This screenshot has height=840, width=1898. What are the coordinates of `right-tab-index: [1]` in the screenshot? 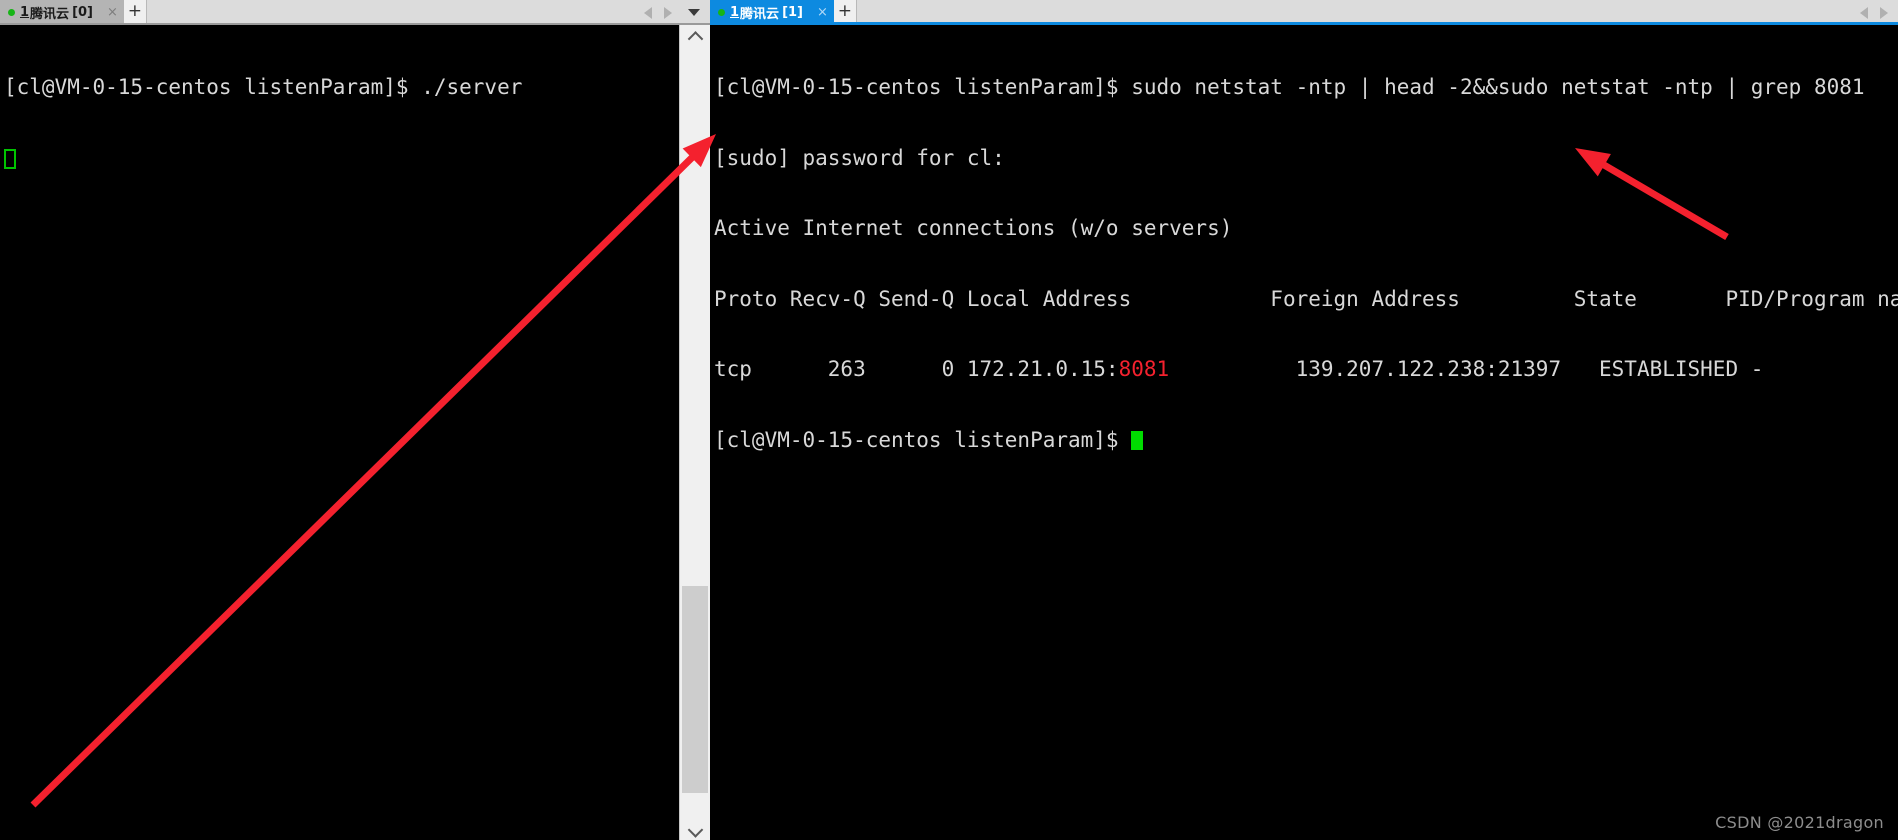 It's located at (792, 12).